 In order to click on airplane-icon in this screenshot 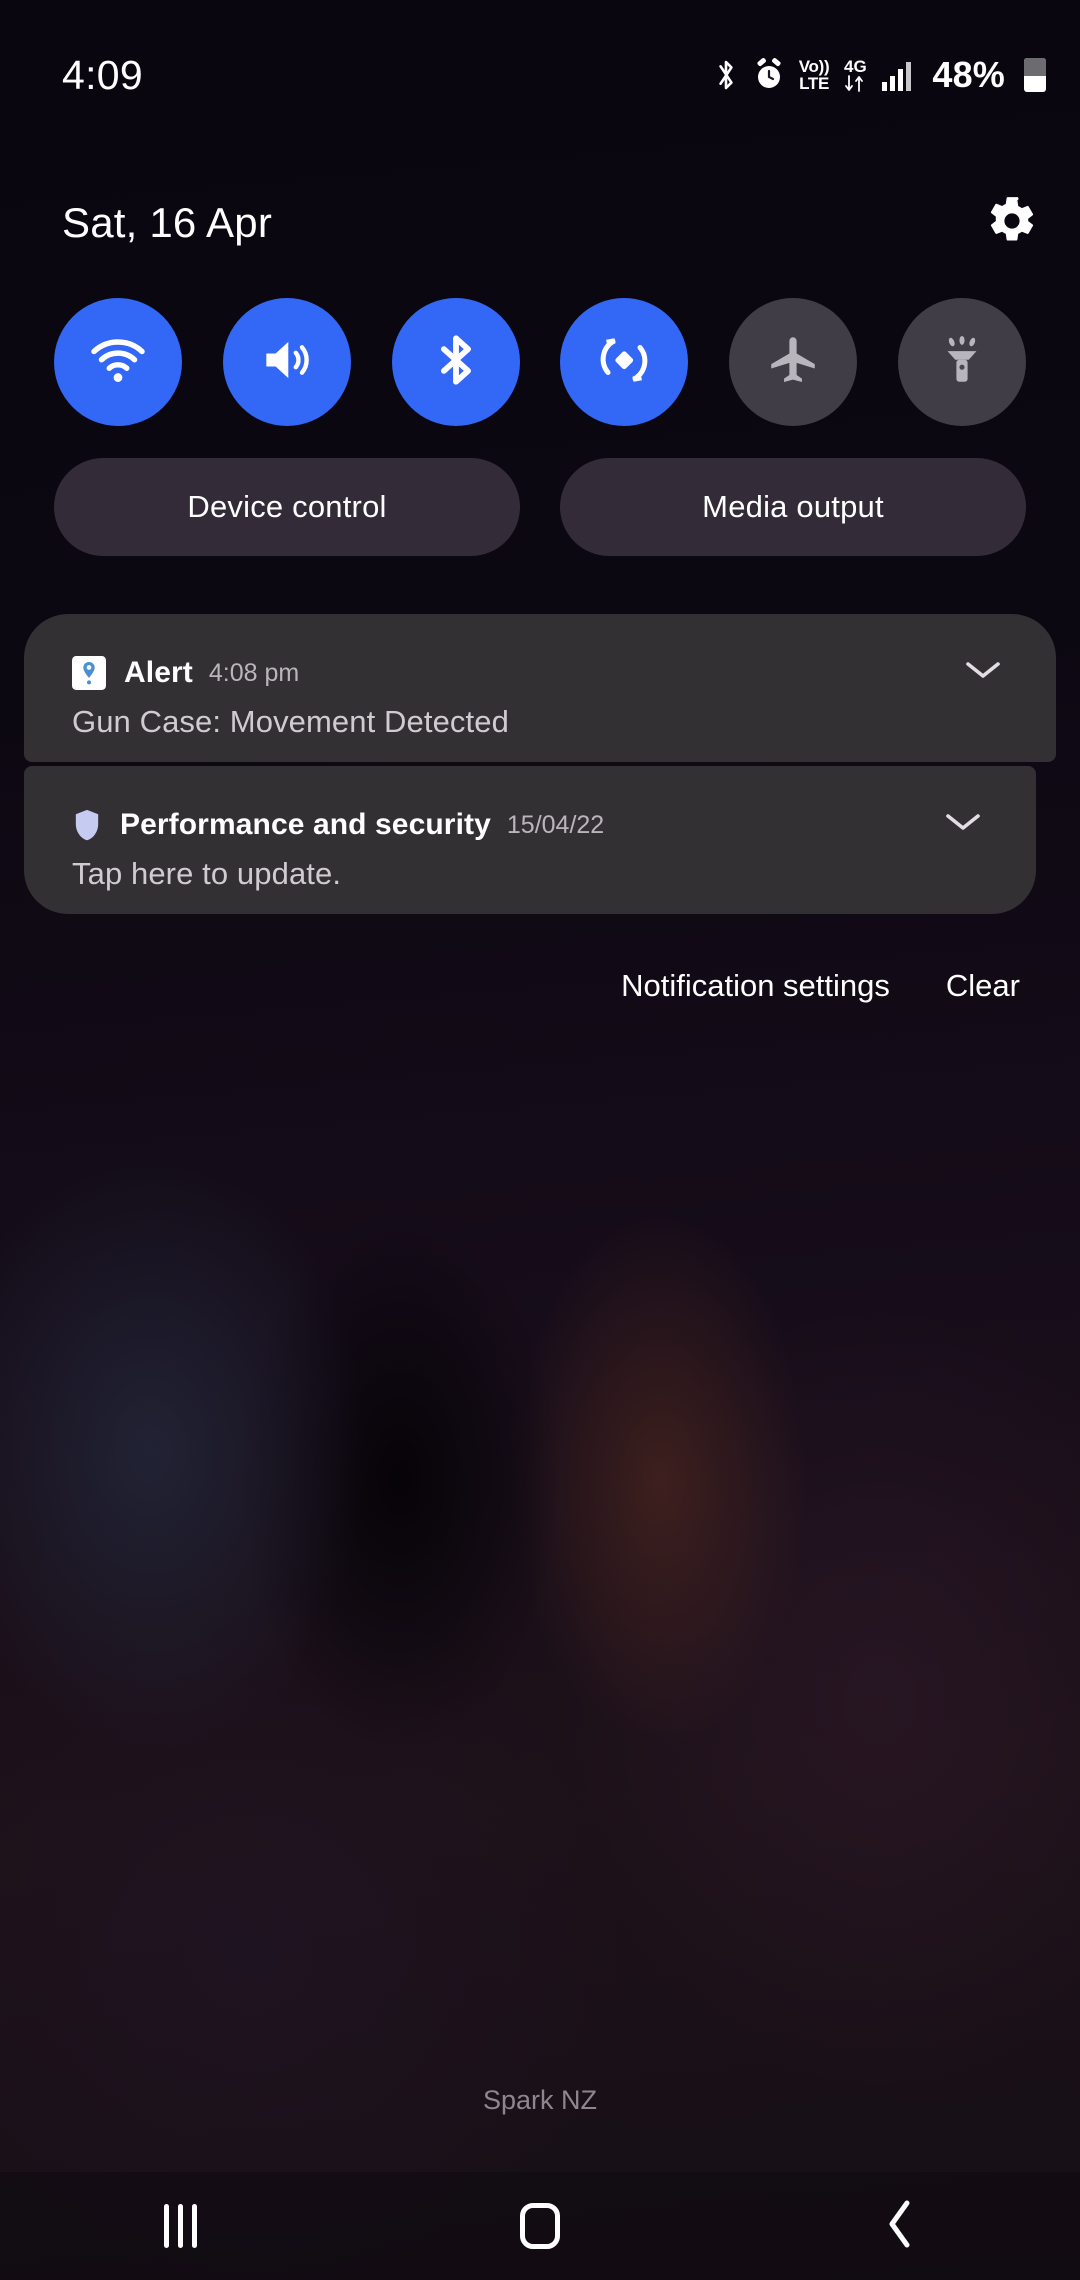, I will do `click(793, 362)`.